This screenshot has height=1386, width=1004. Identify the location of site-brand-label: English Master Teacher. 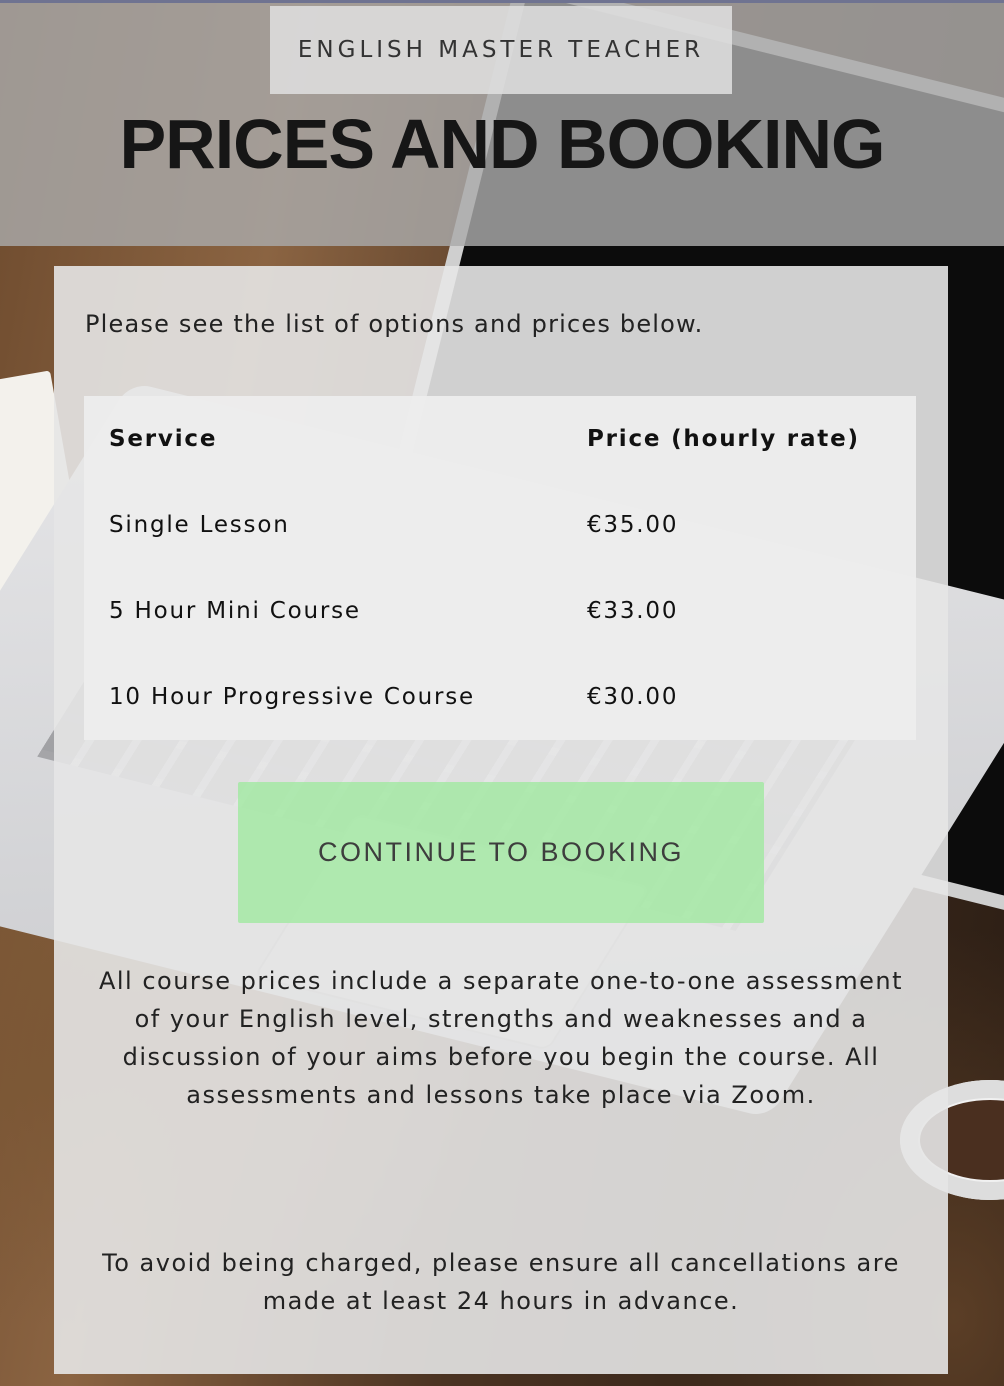
(501, 50).